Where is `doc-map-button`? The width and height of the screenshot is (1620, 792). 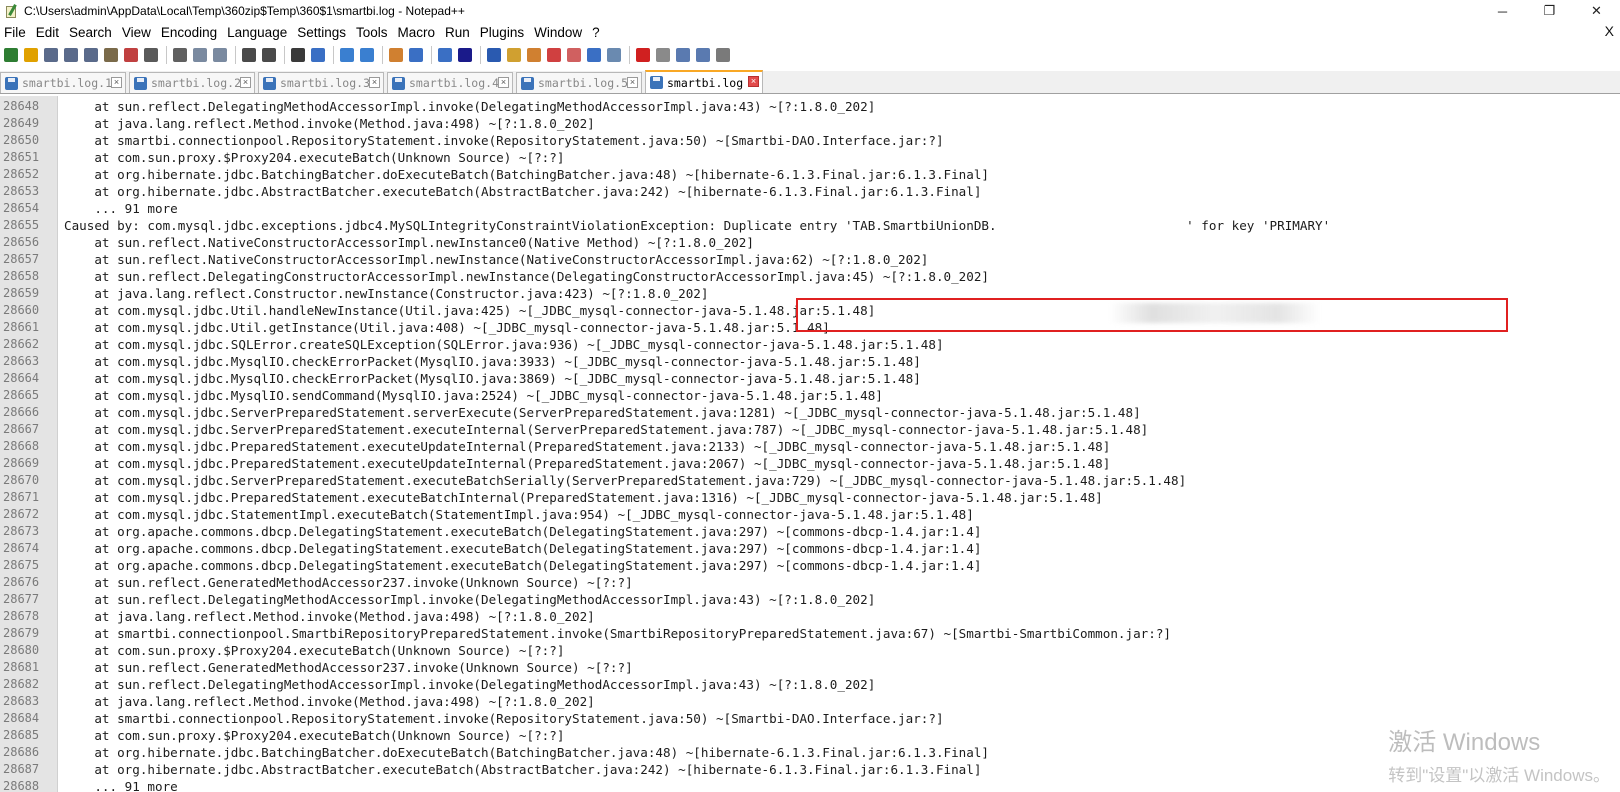 doc-map-button is located at coordinates (514, 55).